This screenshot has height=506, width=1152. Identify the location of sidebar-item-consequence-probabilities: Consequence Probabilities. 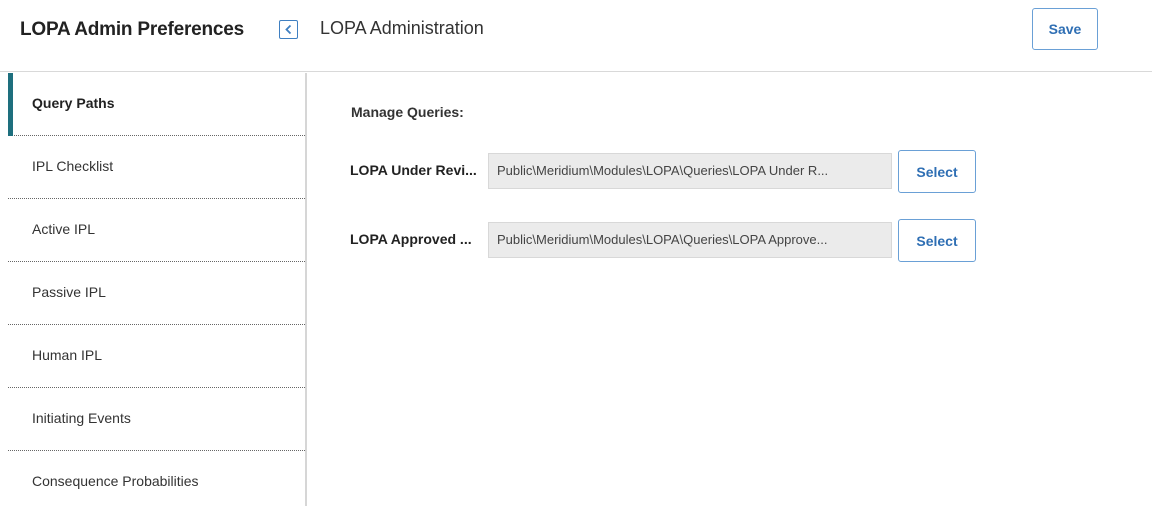
(156, 478).